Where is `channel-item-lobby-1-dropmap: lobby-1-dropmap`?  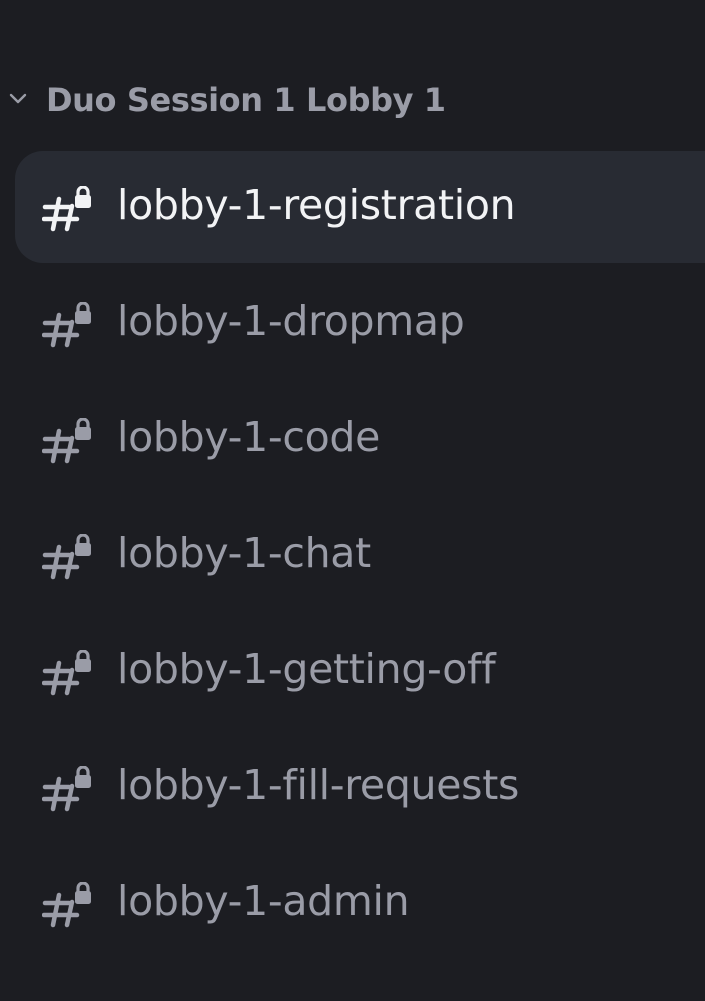 channel-item-lobby-1-dropmap: lobby-1-dropmap is located at coordinates (360, 323).